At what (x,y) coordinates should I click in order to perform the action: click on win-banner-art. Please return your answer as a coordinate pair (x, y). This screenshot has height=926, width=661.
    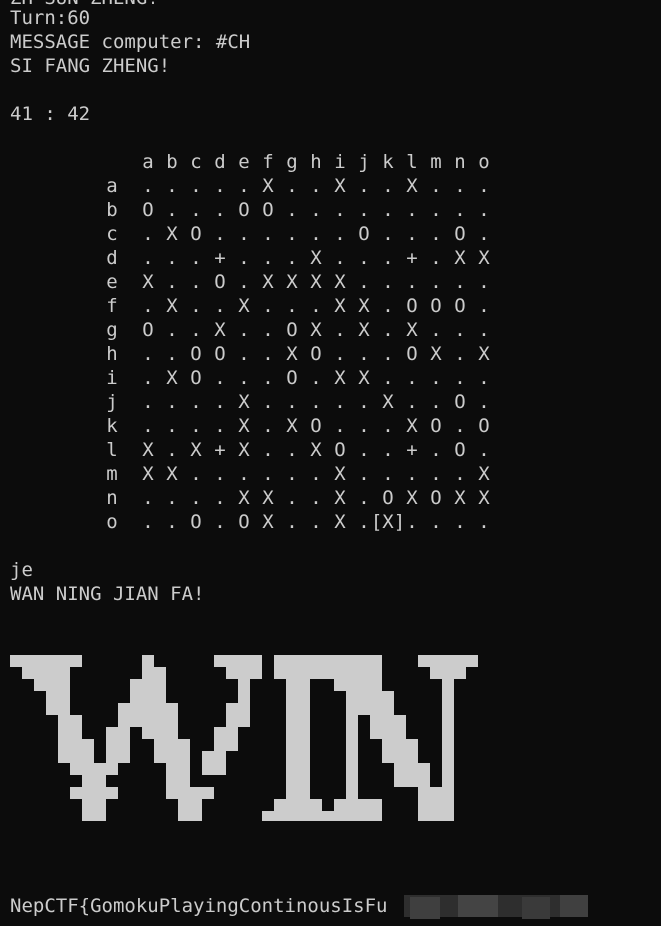
    Looking at the image, I should click on (244, 738).